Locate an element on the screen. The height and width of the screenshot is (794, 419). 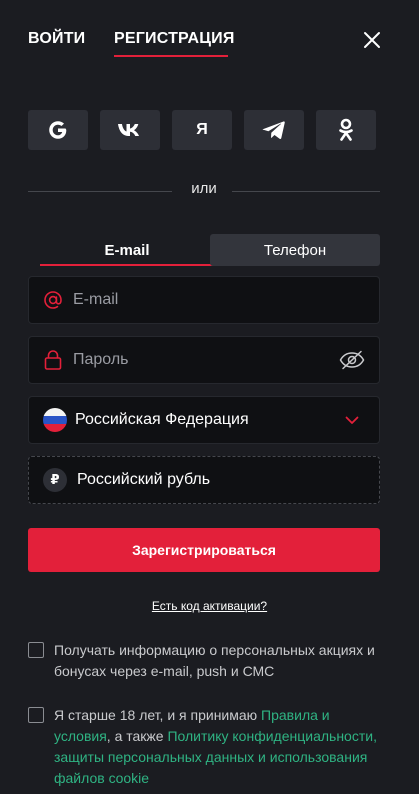
age-consent-prefix: Я старше 18 лет, и я принимаю is located at coordinates (158, 715).